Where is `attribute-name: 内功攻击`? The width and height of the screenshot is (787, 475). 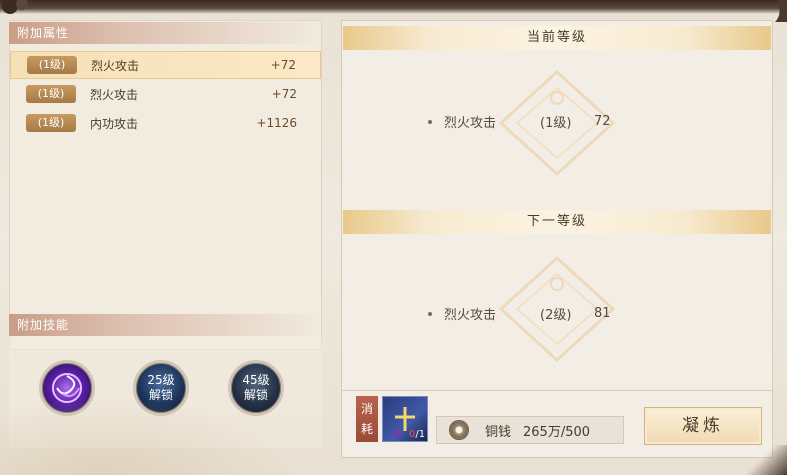
attribute-name: 内功攻击 is located at coordinates (114, 123).